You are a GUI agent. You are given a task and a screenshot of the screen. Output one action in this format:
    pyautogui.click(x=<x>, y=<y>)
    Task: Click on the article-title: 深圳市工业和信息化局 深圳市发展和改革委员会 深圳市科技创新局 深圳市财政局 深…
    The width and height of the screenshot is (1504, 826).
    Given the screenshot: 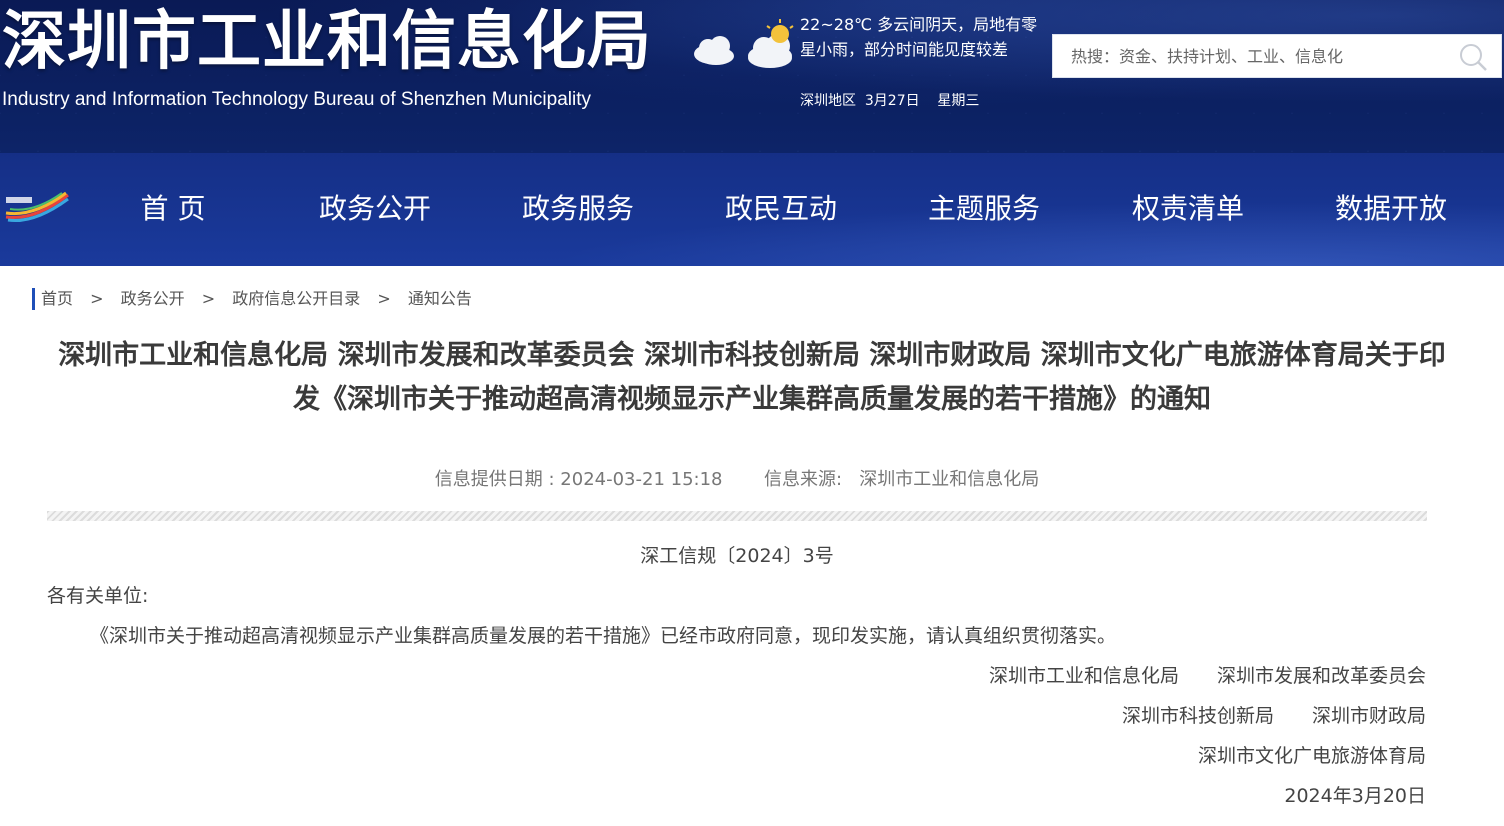 What is the action you would take?
    pyautogui.click(x=752, y=377)
    